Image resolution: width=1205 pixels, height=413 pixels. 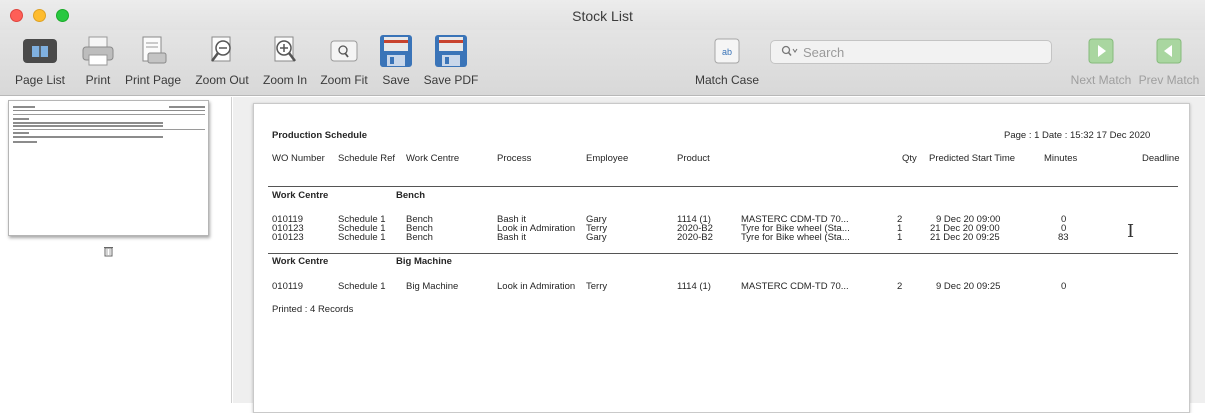 I want to click on save-pdf-button: Save PDF, so click(x=451, y=64).